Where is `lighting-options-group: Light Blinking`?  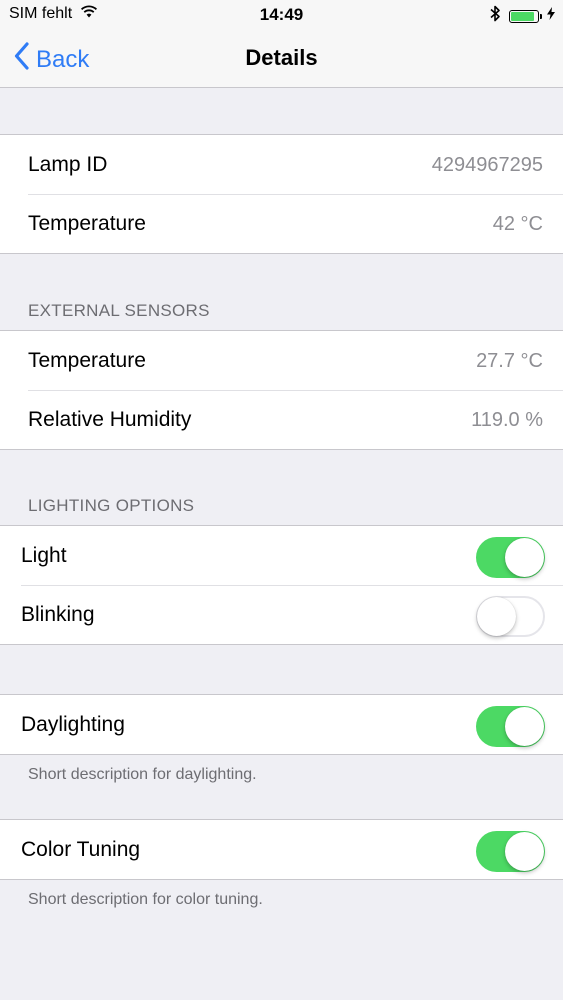
lighting-options-group: Light Blinking is located at coordinates (281, 585).